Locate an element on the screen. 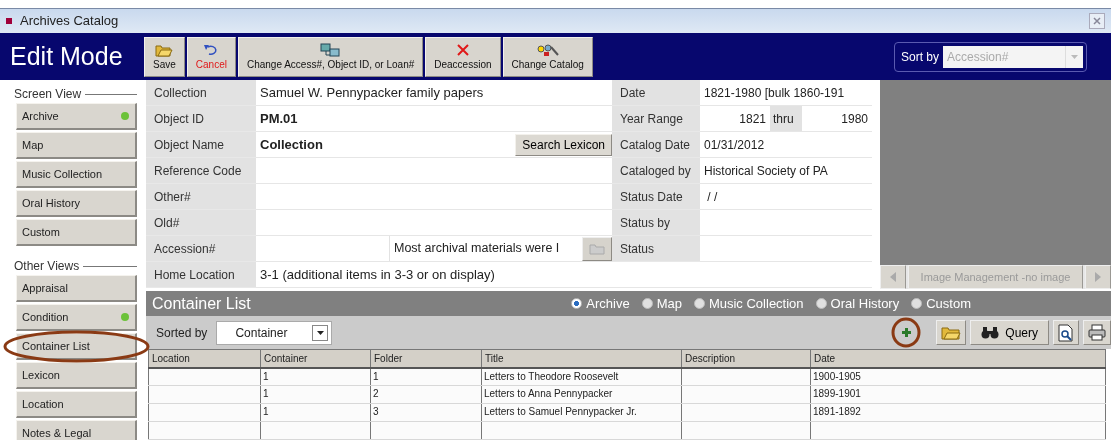 This screenshot has height=440, width=1111. radio-option: Music Collection is located at coordinates (748, 303).